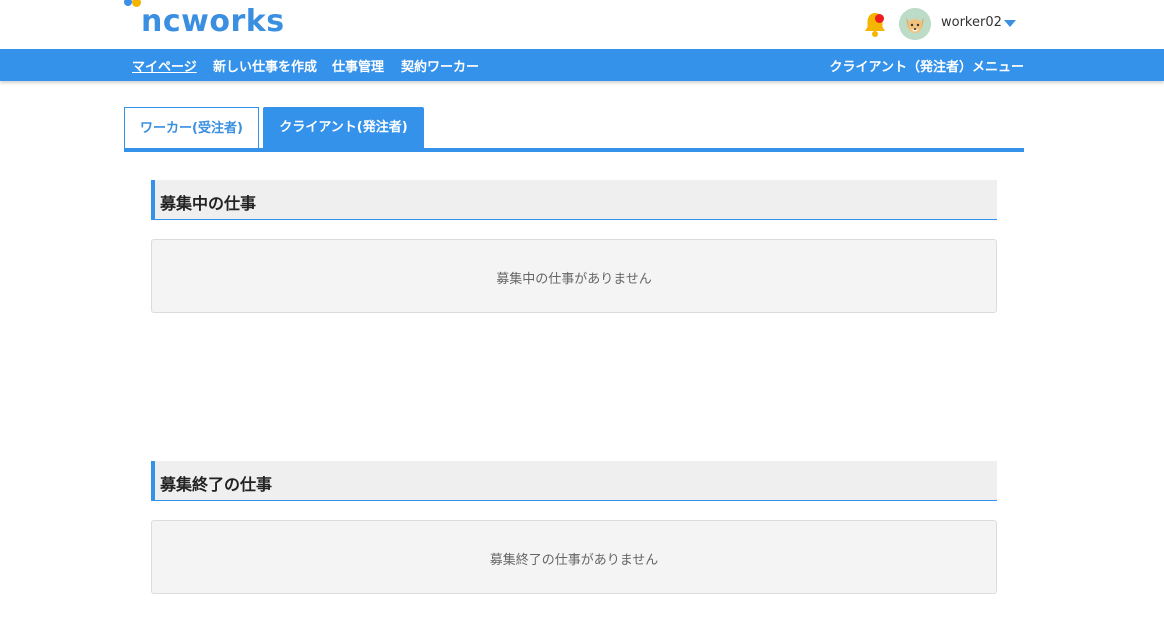 This screenshot has width=1164, height=628. What do you see at coordinates (574, 560) in the screenshot?
I see `empty-message: 募集終了の仕事がありません` at bounding box center [574, 560].